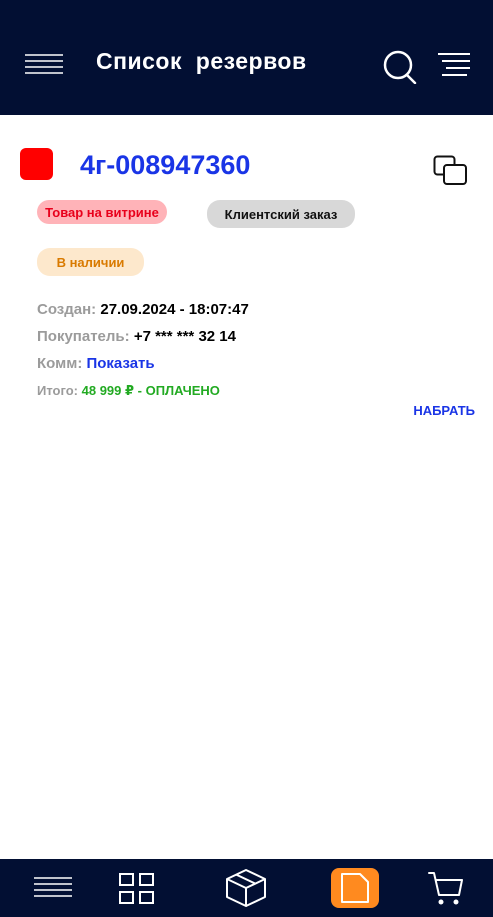 This screenshot has width=493, height=917. Describe the element at coordinates (53, 888) in the screenshot. I see `menu-icon` at that location.